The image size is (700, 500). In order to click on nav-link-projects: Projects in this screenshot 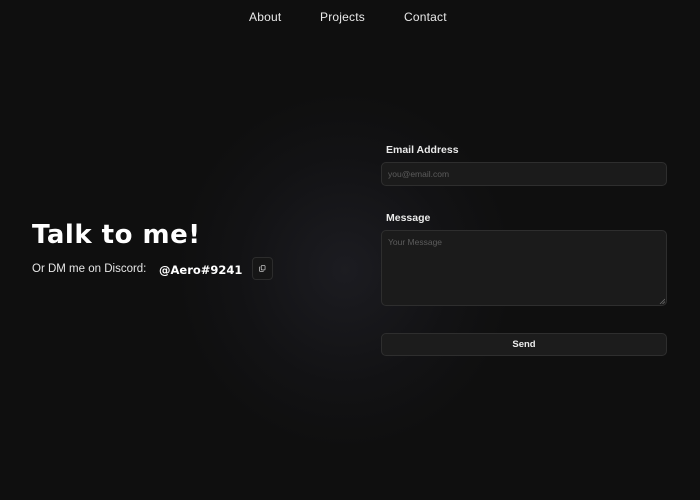, I will do `click(342, 17)`.